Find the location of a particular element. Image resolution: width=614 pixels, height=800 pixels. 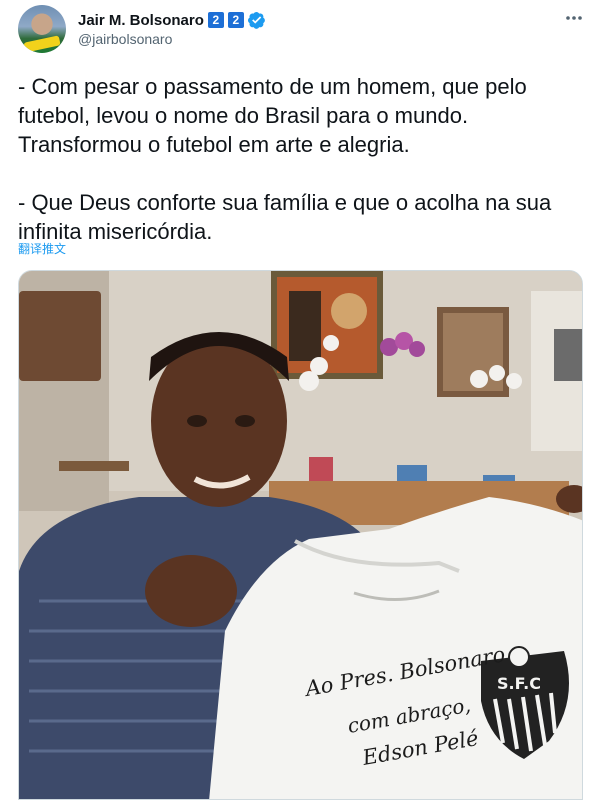

author-handle: @jairbolsonaro is located at coordinates (125, 39).